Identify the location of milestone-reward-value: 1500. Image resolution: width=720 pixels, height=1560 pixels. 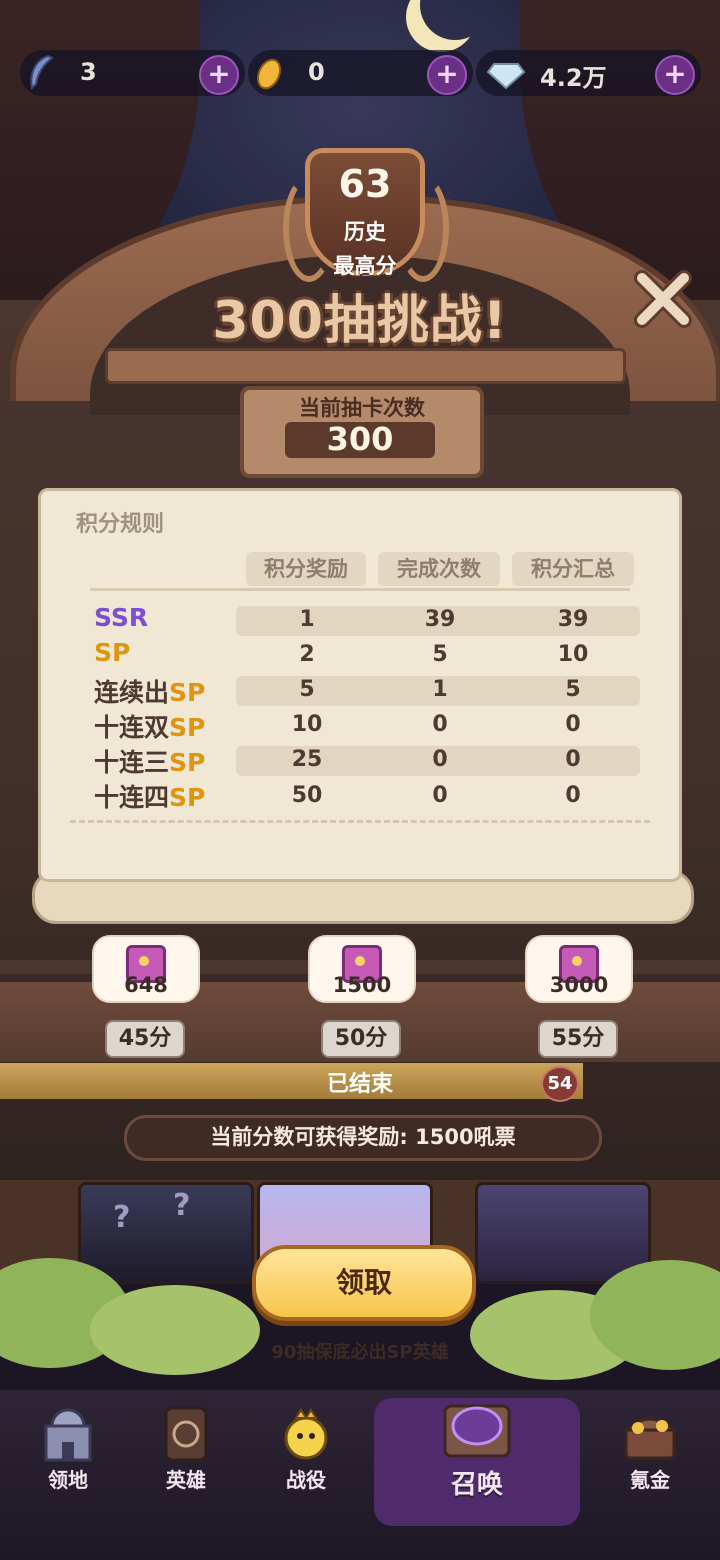
(362, 985).